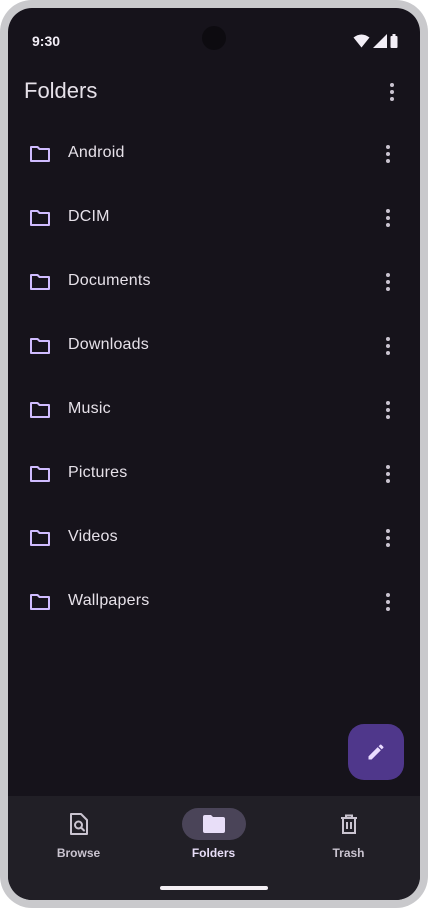  I want to click on nav-folders-indicator, so click(213, 824).